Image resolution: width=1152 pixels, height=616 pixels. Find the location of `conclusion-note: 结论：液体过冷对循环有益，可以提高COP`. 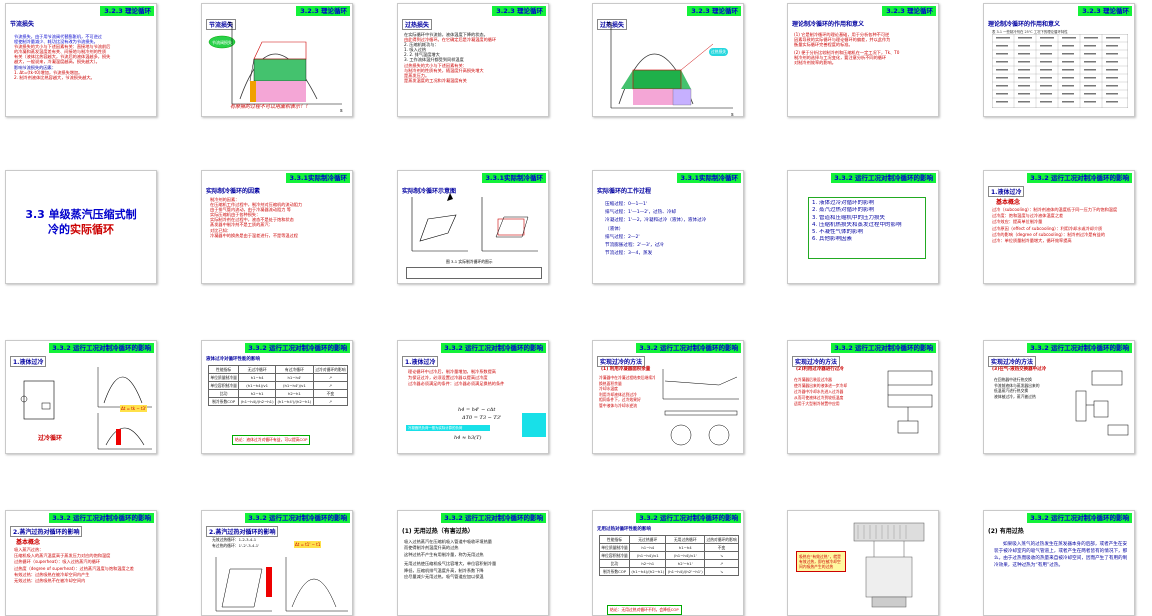

conclusion-note: 结论：液体过冷对循环有益，可以提高COP is located at coordinates (271, 440).